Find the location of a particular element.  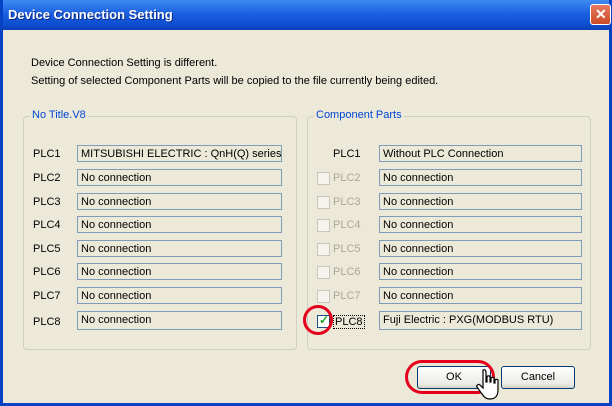

cancel-button: Cancel is located at coordinates (538, 377).